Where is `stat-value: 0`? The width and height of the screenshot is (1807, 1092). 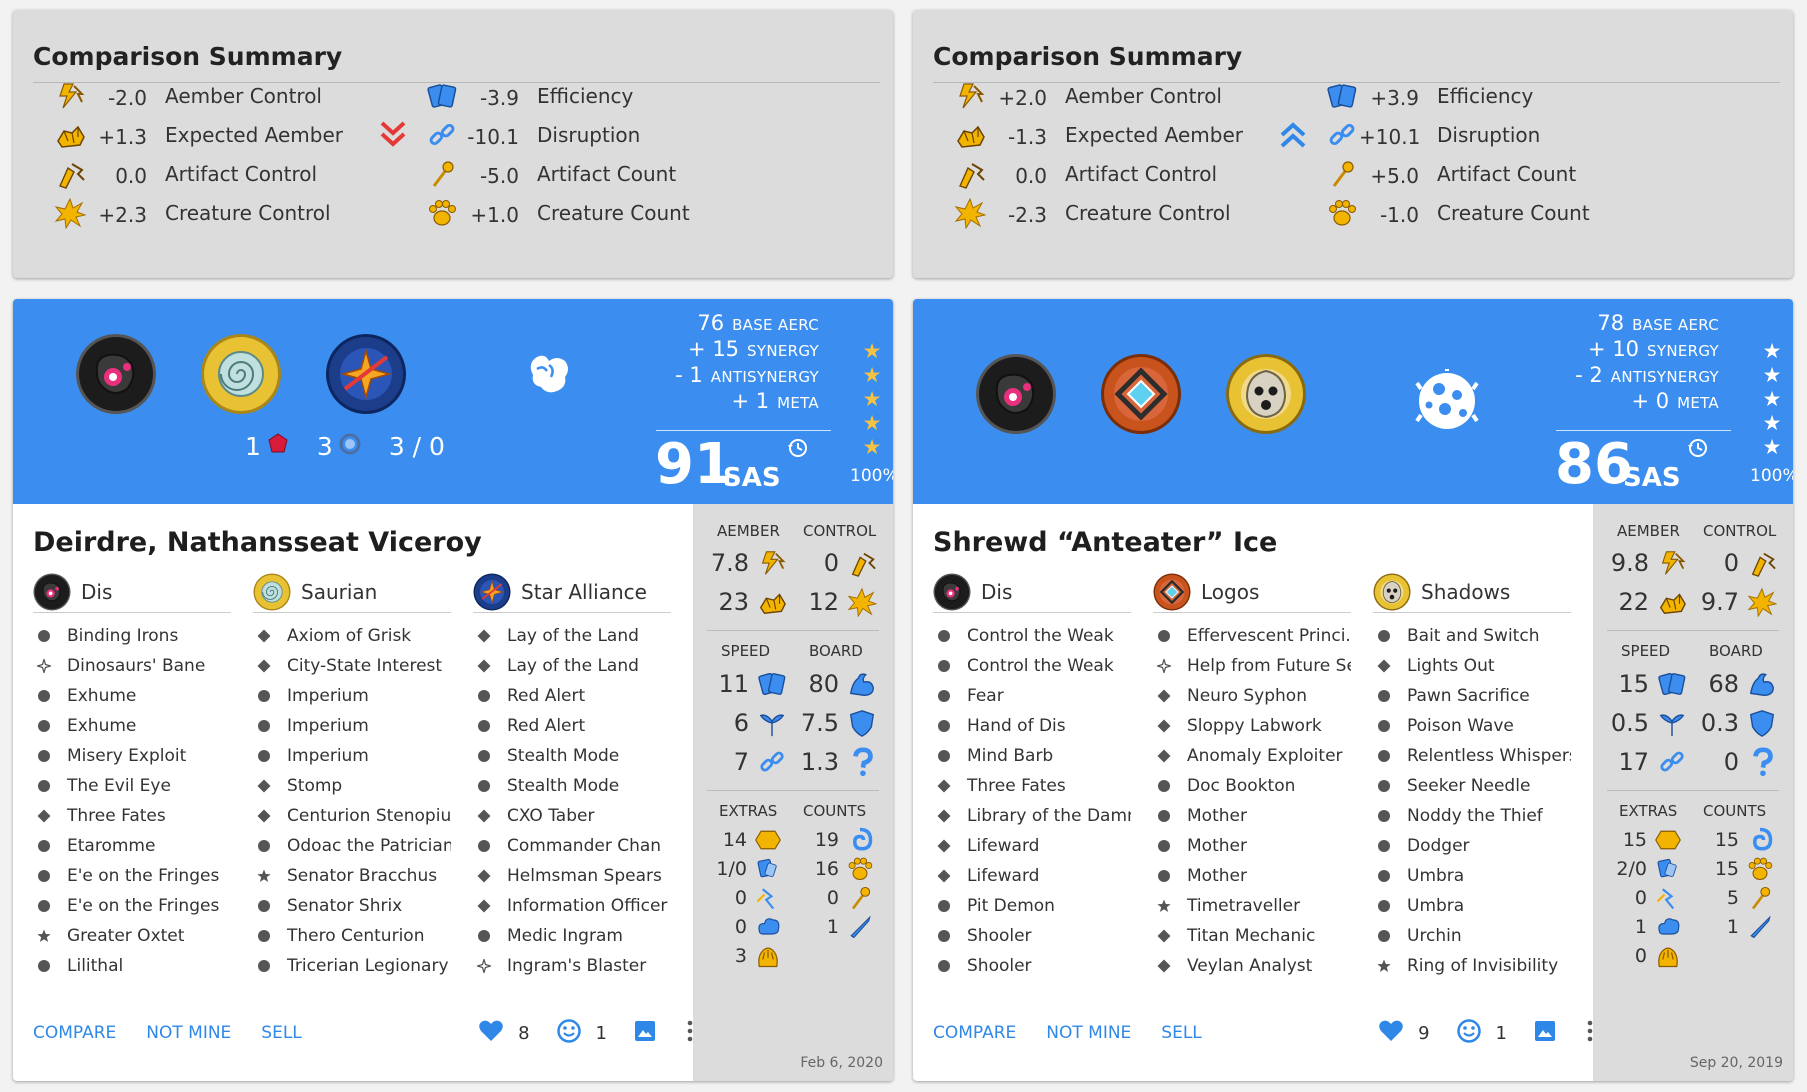
stat-value: 0 is located at coordinates (1640, 898).